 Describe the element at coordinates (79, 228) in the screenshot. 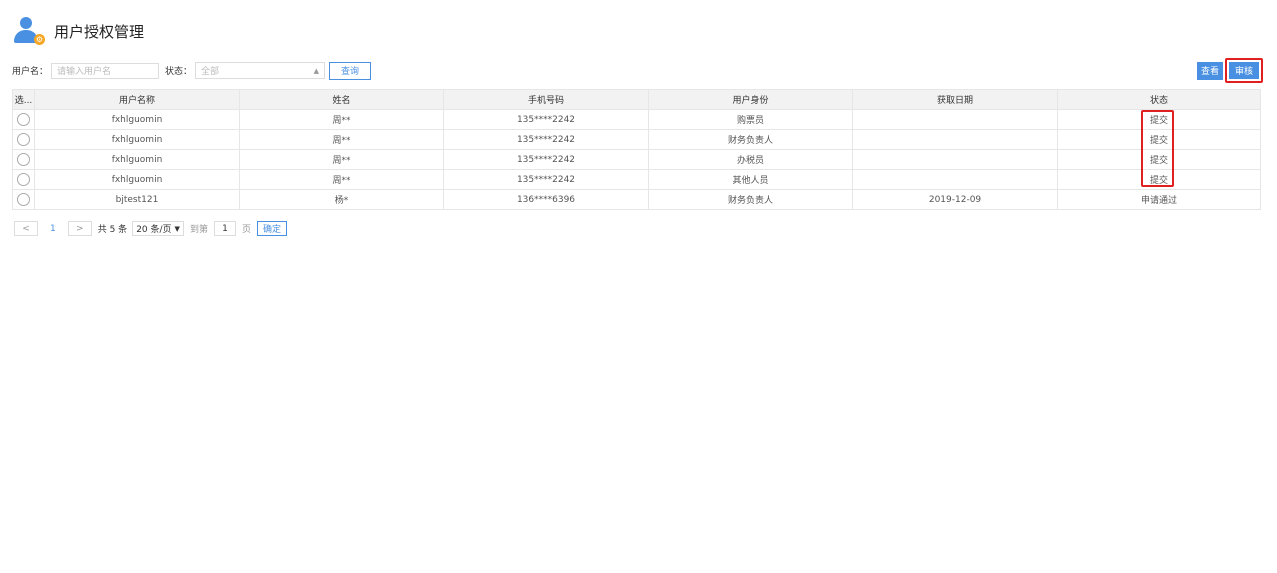

I see `next-page-button: >` at that location.